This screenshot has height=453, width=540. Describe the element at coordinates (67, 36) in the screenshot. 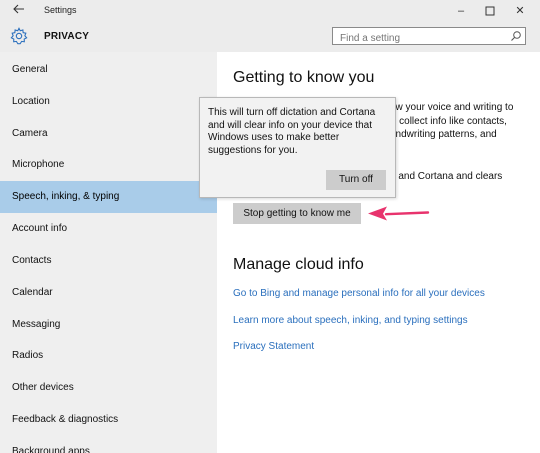

I see `page-title: PRIVACY` at that location.